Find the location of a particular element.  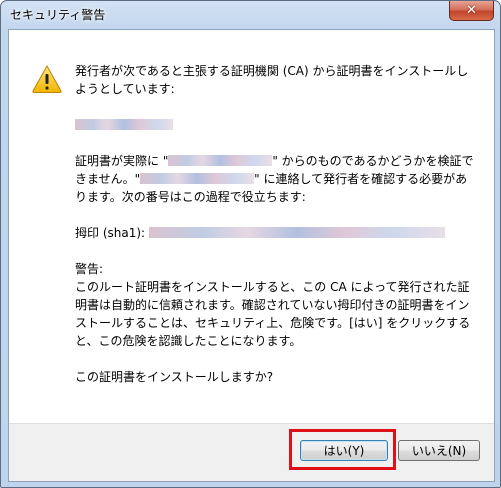

thumbprint-value-redacted is located at coordinates (296, 232).